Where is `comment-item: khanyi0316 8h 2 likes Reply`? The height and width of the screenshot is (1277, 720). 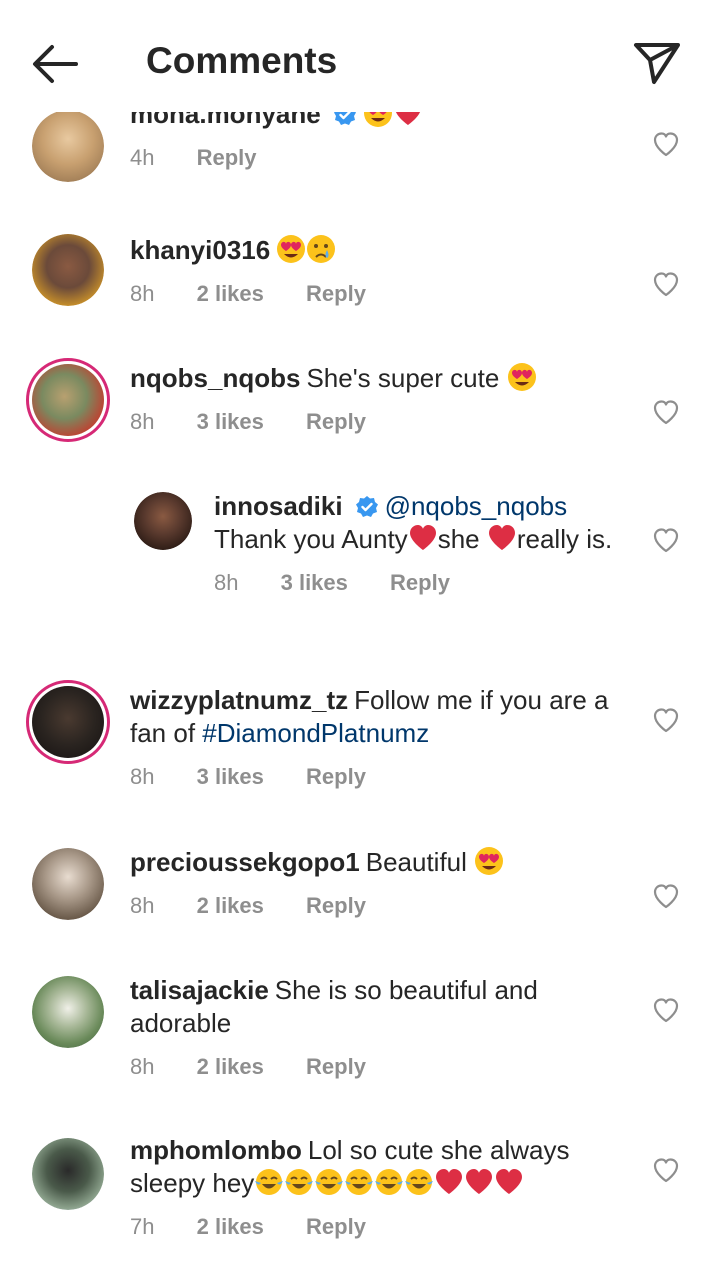
comment-item: khanyi0316 8h 2 likes Reply is located at coordinates (360, 289).